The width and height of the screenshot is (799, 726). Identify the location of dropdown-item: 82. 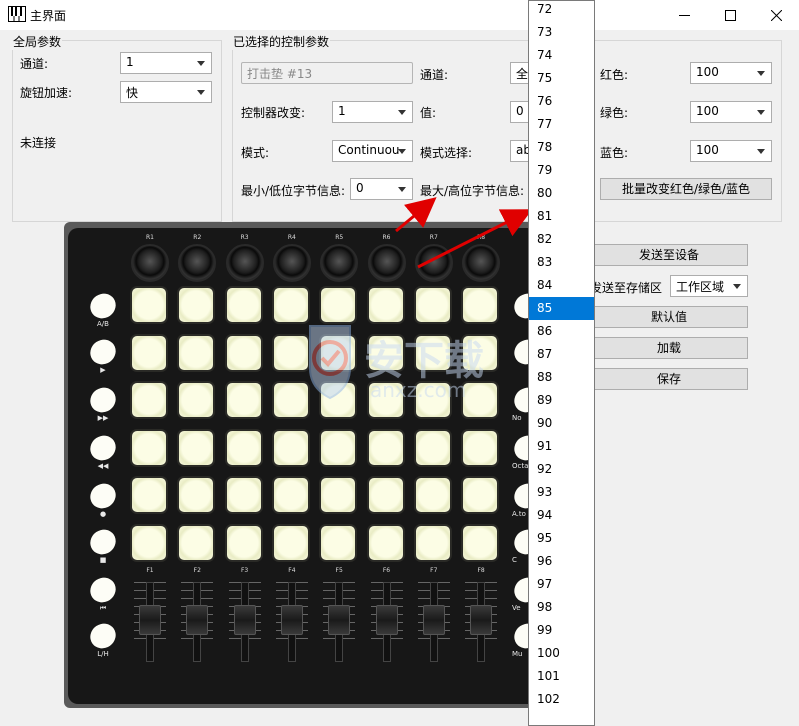
(561, 239).